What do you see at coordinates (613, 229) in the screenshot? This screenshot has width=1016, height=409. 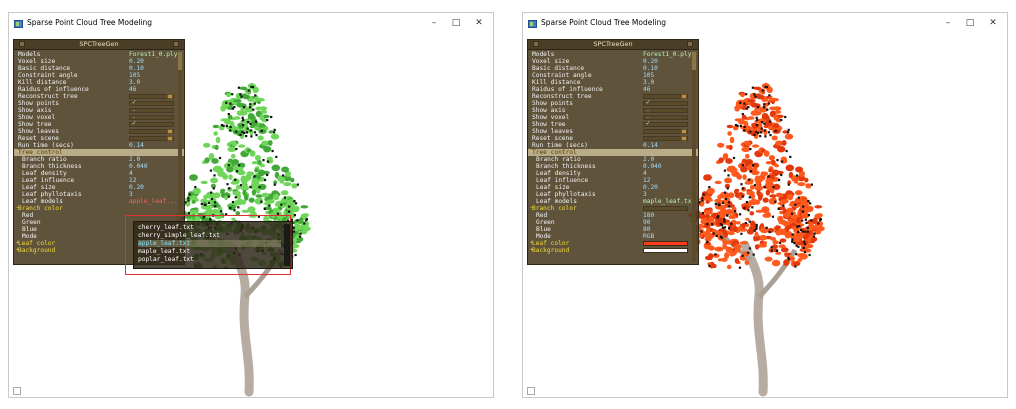 I see `row-blue: Blue 80` at bounding box center [613, 229].